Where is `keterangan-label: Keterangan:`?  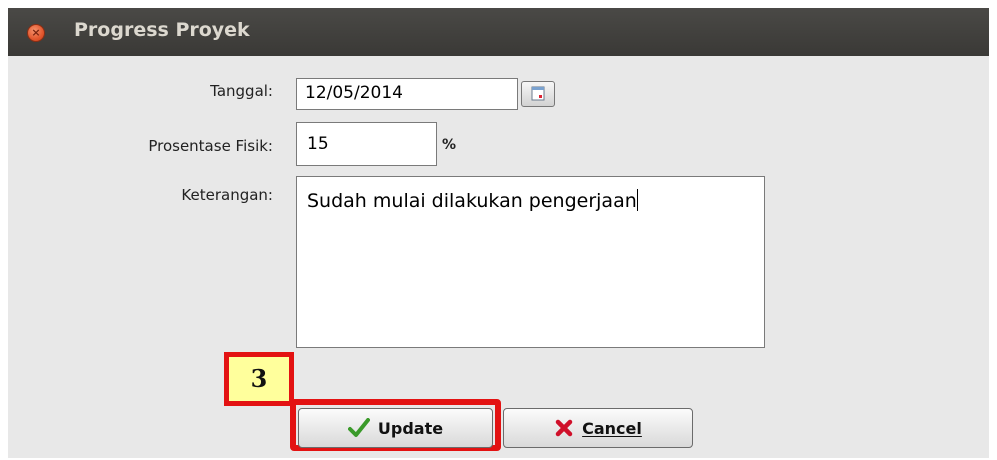
keterangan-label: Keterangan: is located at coordinates (227, 195).